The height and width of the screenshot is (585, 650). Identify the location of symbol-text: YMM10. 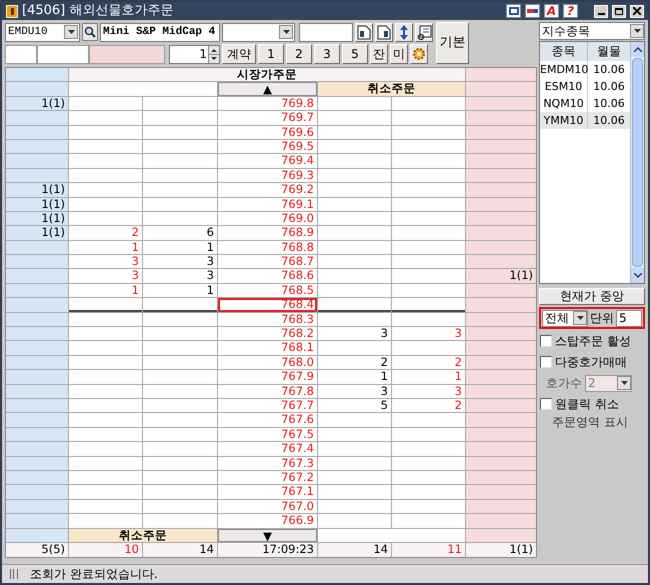
(564, 120).